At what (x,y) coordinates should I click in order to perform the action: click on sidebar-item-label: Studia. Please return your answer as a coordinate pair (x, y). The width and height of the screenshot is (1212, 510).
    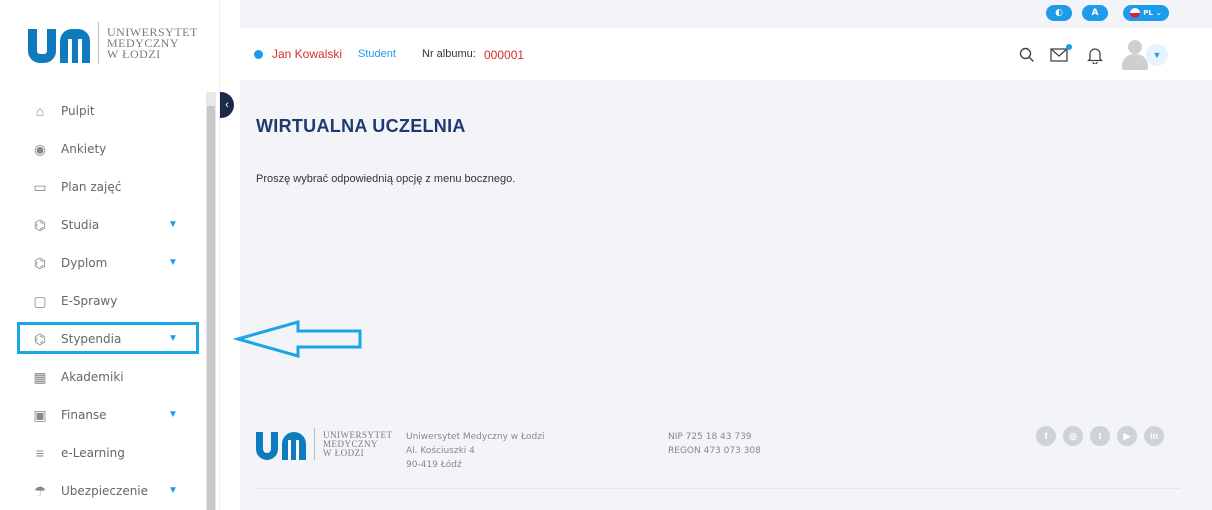
    Looking at the image, I should click on (80, 225).